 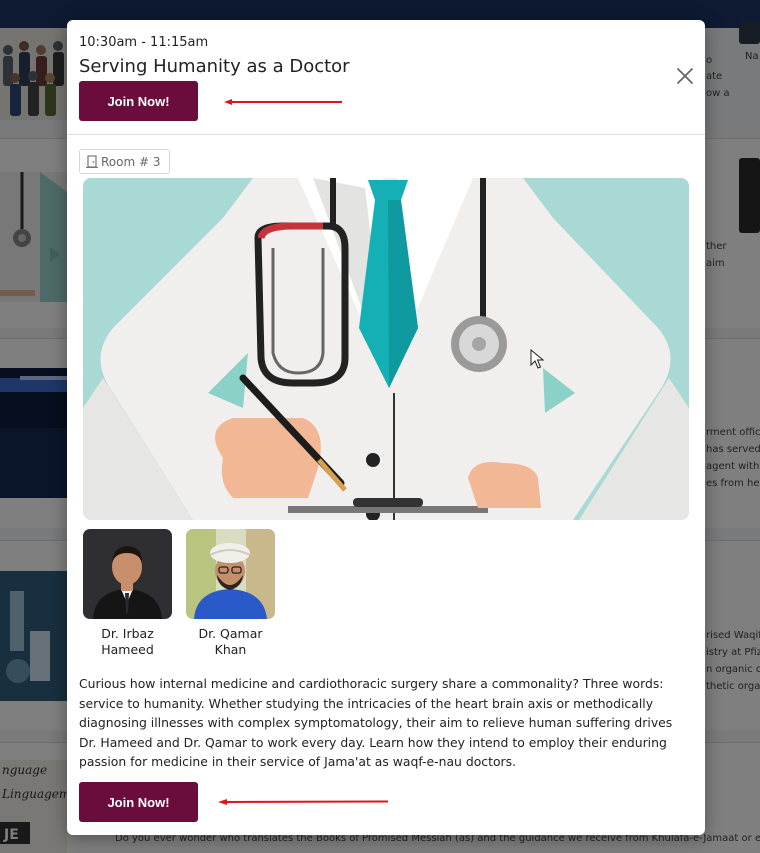 I want to click on cursor-icon, so click(x=537, y=359).